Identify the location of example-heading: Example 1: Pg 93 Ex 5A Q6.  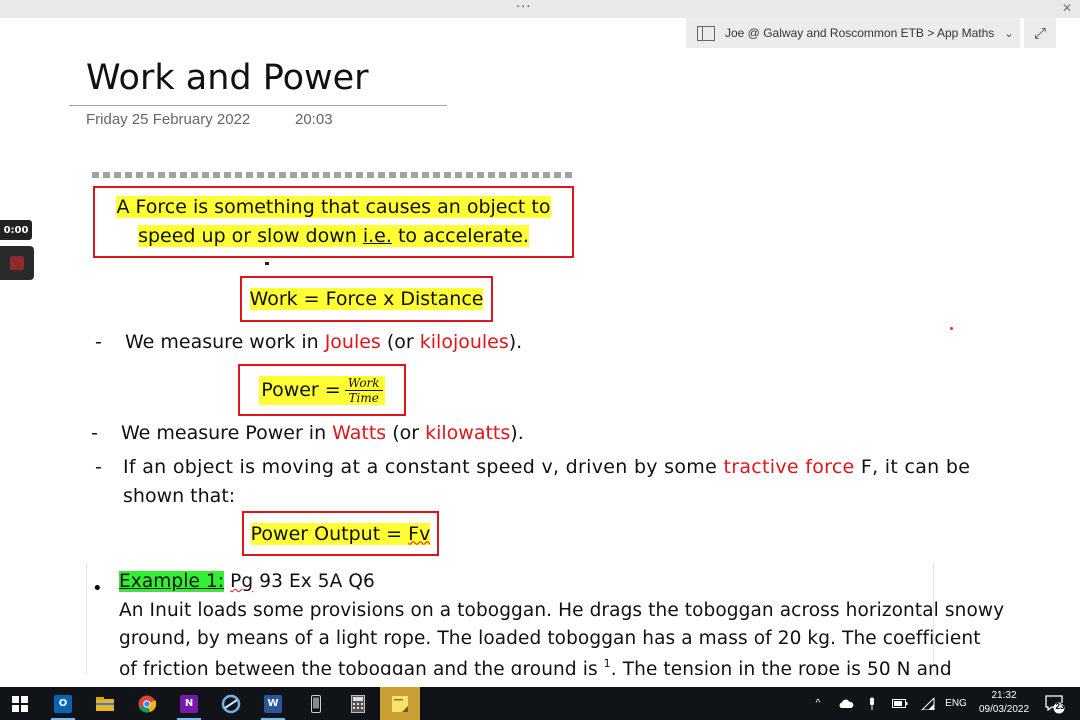
(247, 581).